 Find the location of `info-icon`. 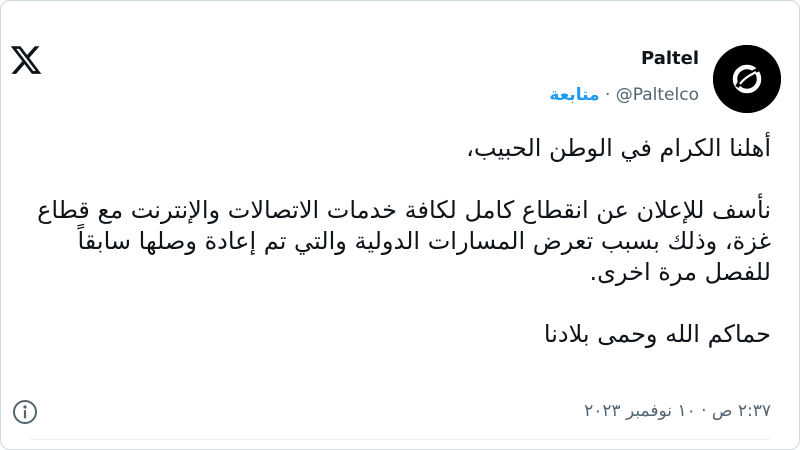

info-icon is located at coordinates (25, 412).